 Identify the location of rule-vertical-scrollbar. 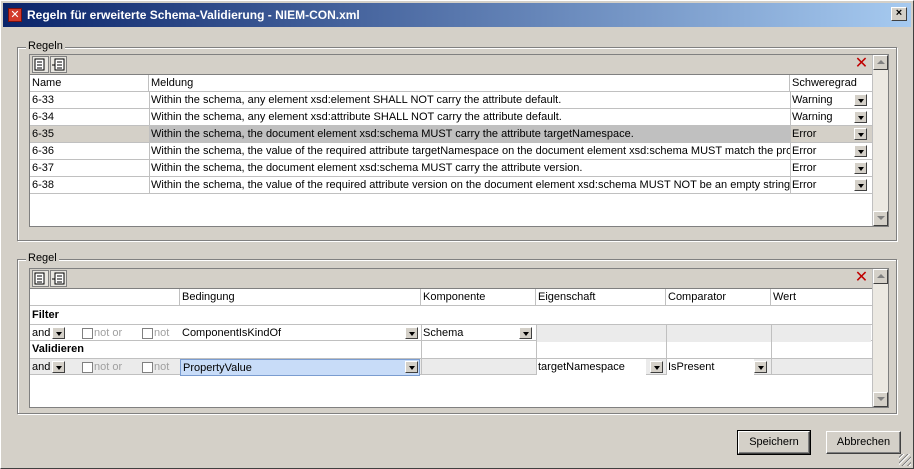
(880, 338).